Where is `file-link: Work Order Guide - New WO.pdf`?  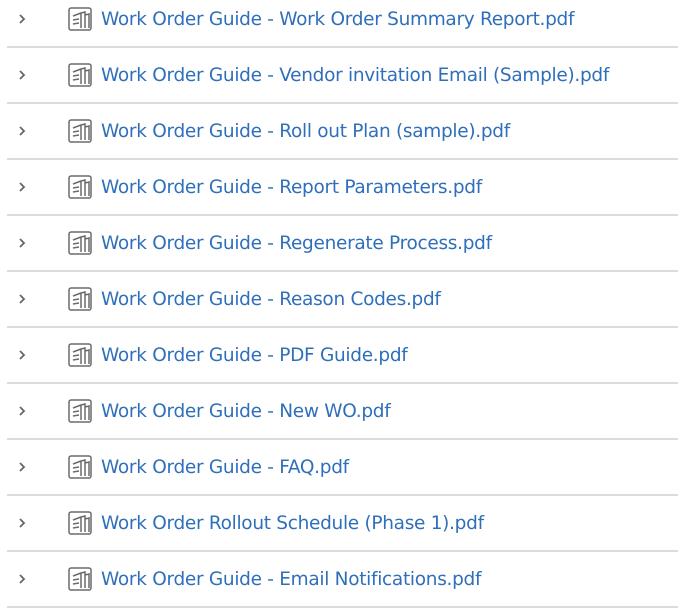
file-link: Work Order Guide - New WO.pdf is located at coordinates (245, 411).